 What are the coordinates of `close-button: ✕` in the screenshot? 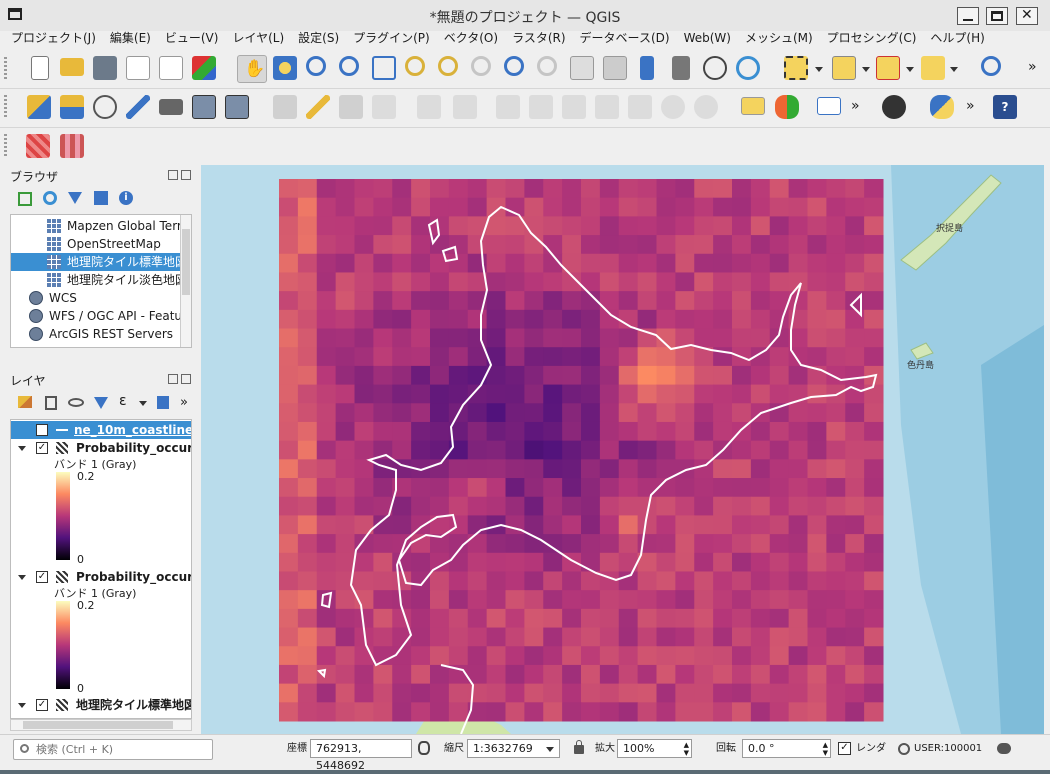 It's located at (1027, 16).